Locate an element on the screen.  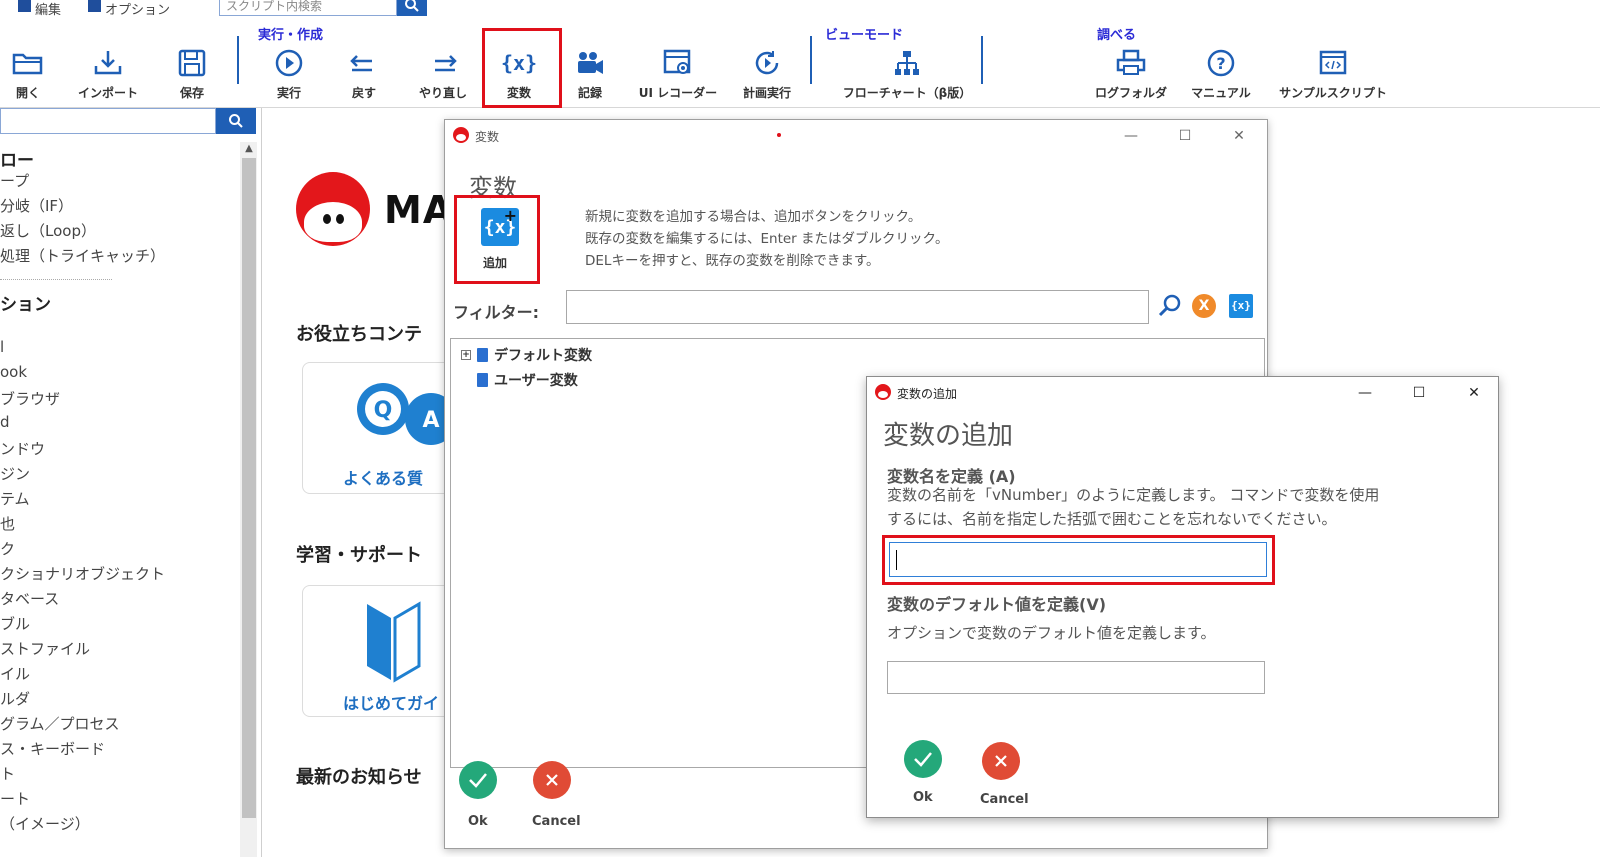
import-button: インポート is located at coordinates (108, 75).